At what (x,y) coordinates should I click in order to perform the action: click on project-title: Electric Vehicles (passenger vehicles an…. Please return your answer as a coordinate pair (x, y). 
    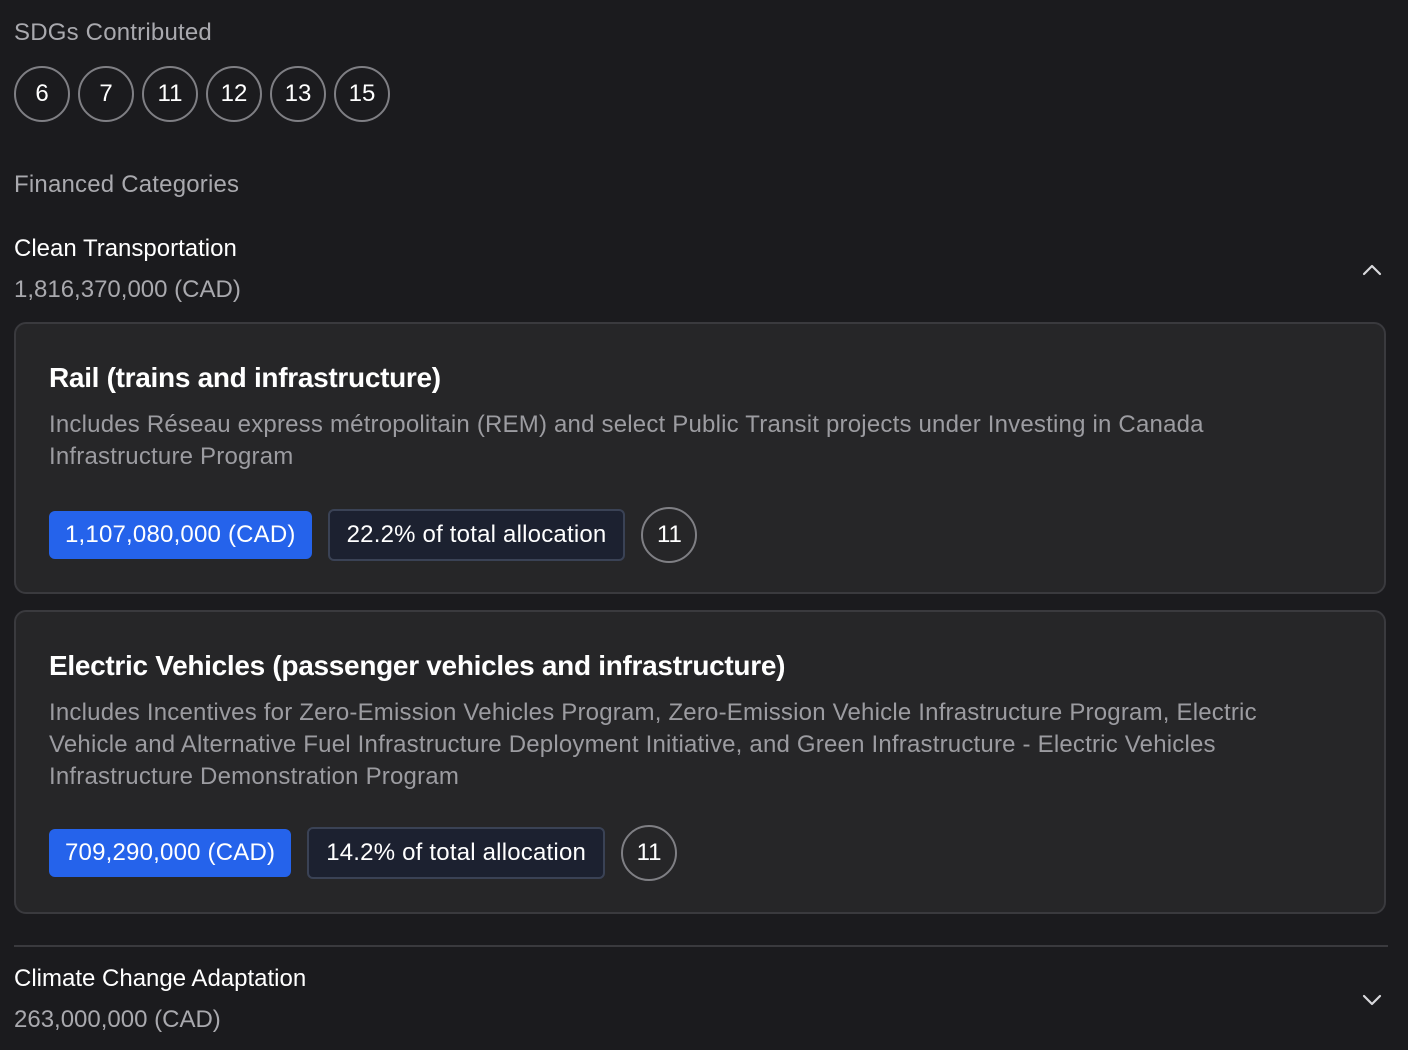
    Looking at the image, I should click on (417, 665).